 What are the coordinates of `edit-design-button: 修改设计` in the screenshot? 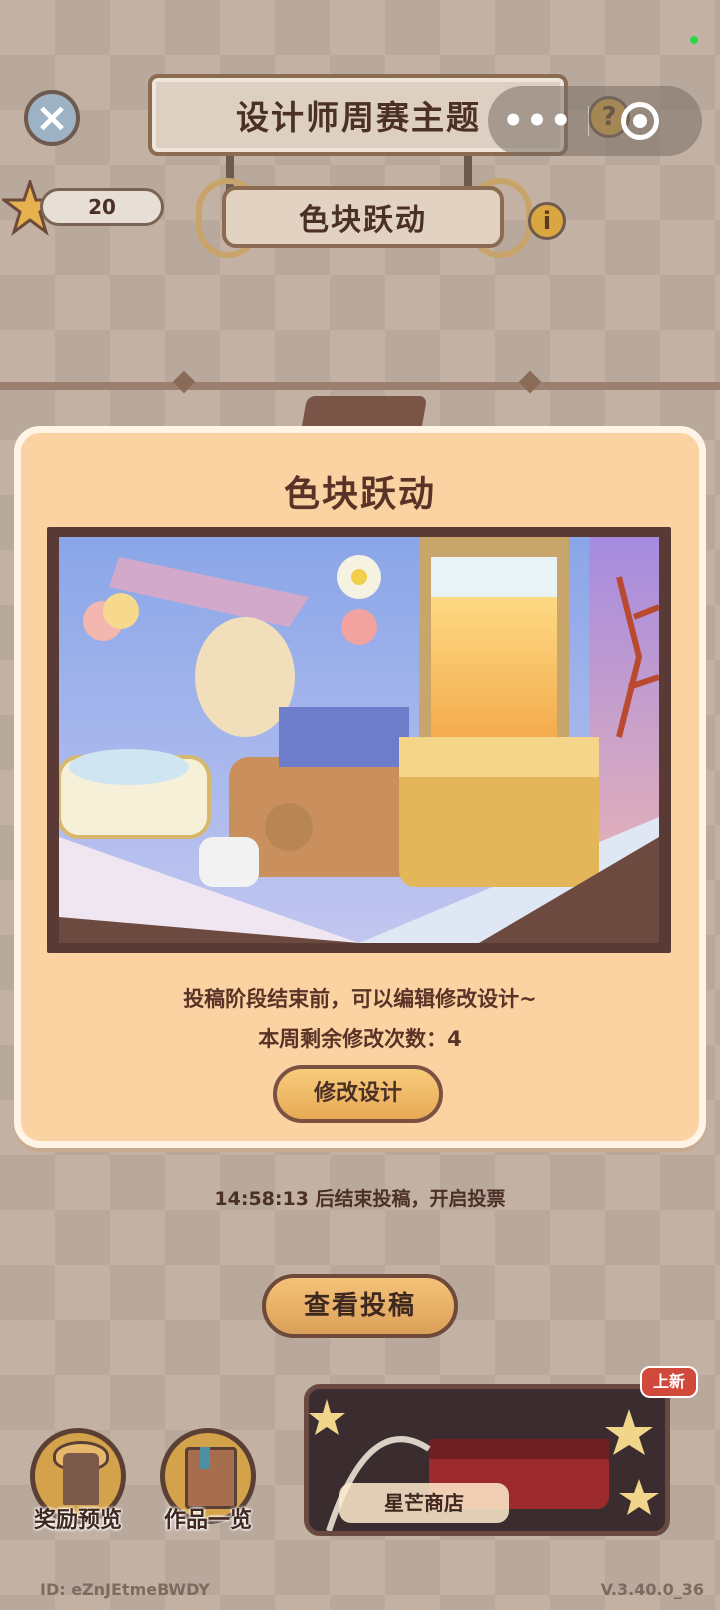 It's located at (358, 1094).